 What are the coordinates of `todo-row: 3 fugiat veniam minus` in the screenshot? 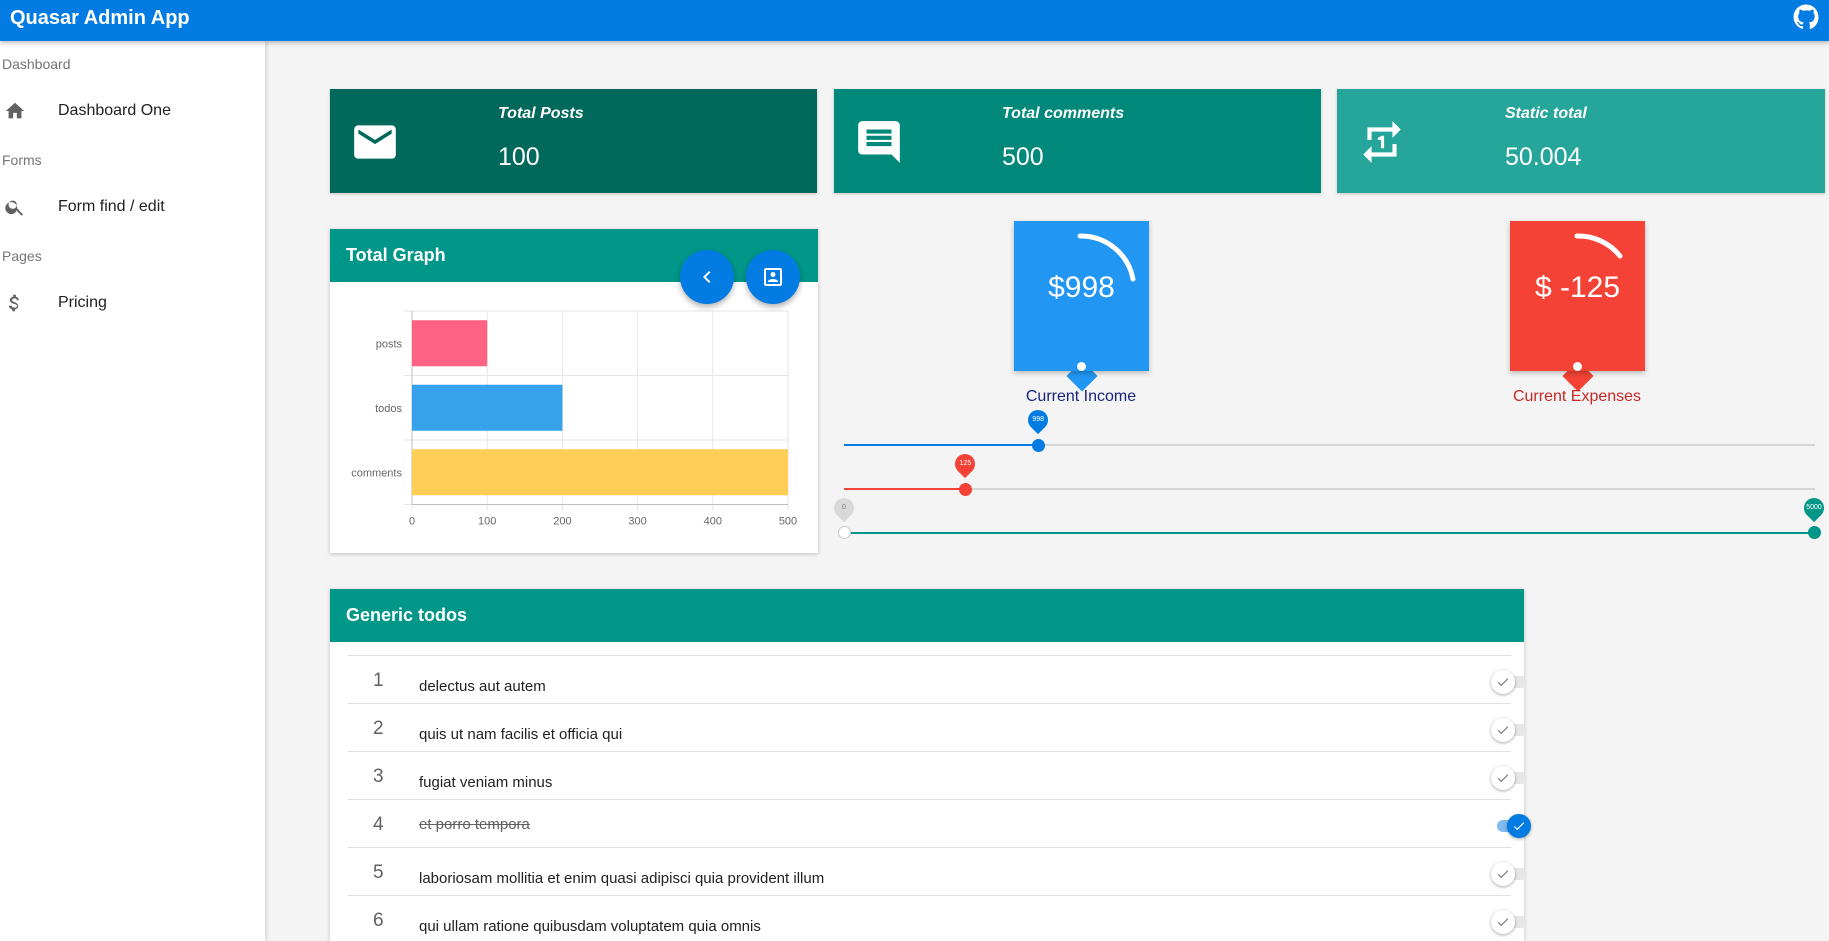 It's located at (937, 775).